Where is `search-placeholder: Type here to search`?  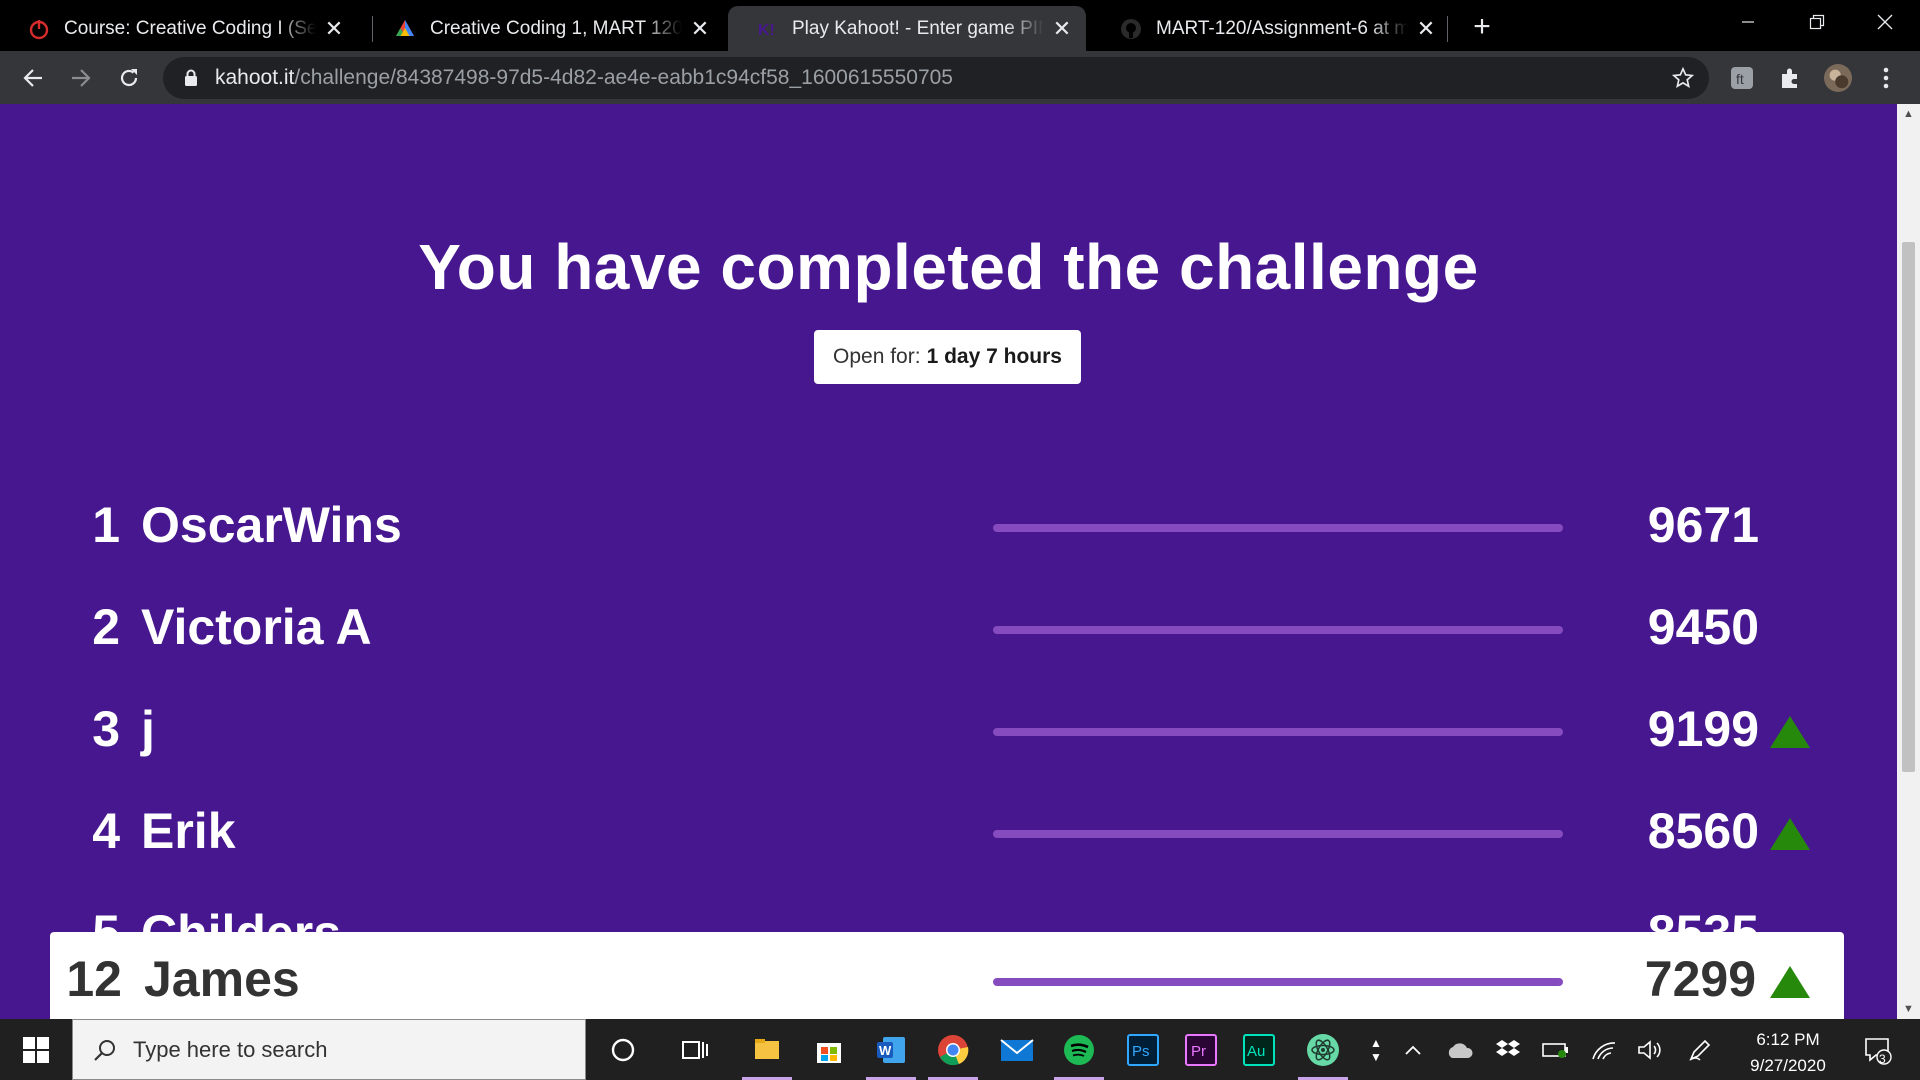 search-placeholder: Type here to search is located at coordinates (230, 1049).